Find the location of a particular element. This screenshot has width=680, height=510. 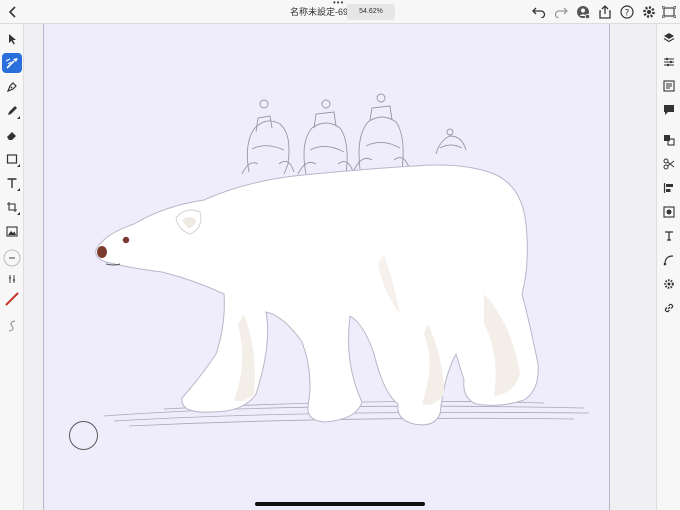

type-text-icon is located at coordinates (12, 183).